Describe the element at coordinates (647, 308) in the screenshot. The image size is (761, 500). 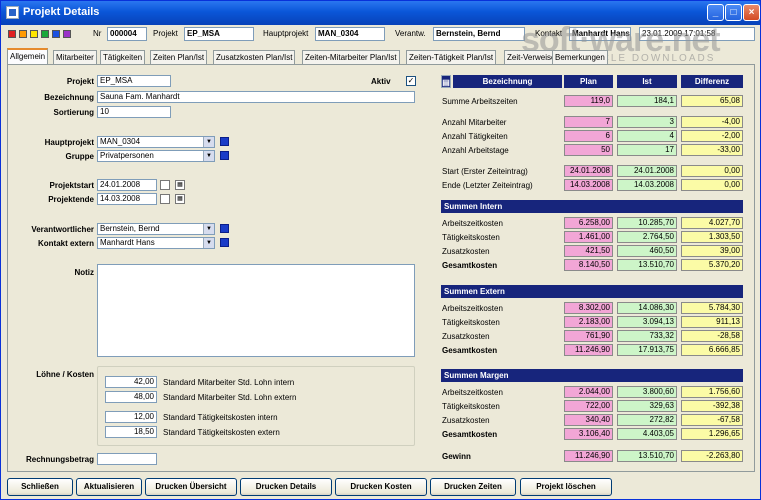
I see `summary-ist-cell: 14.086,30` at that location.